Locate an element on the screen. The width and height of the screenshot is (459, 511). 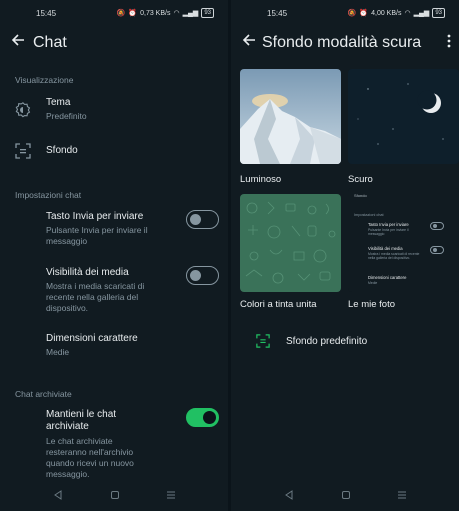
status-icons: 🔕 ⏰ 0,73 KB/s ◠ ▂▄▆ 93 is located at coordinates (165, 13).